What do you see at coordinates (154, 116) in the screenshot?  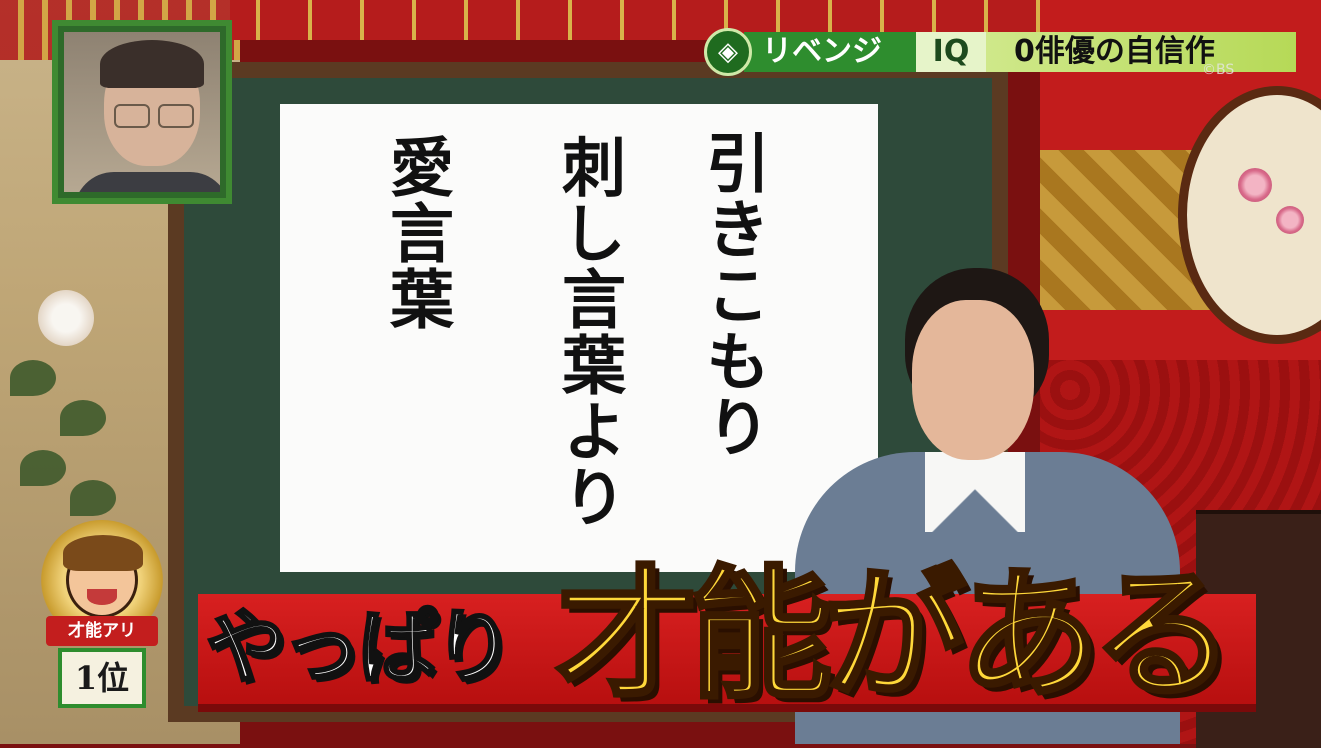 I see `glasses-icon` at bounding box center [154, 116].